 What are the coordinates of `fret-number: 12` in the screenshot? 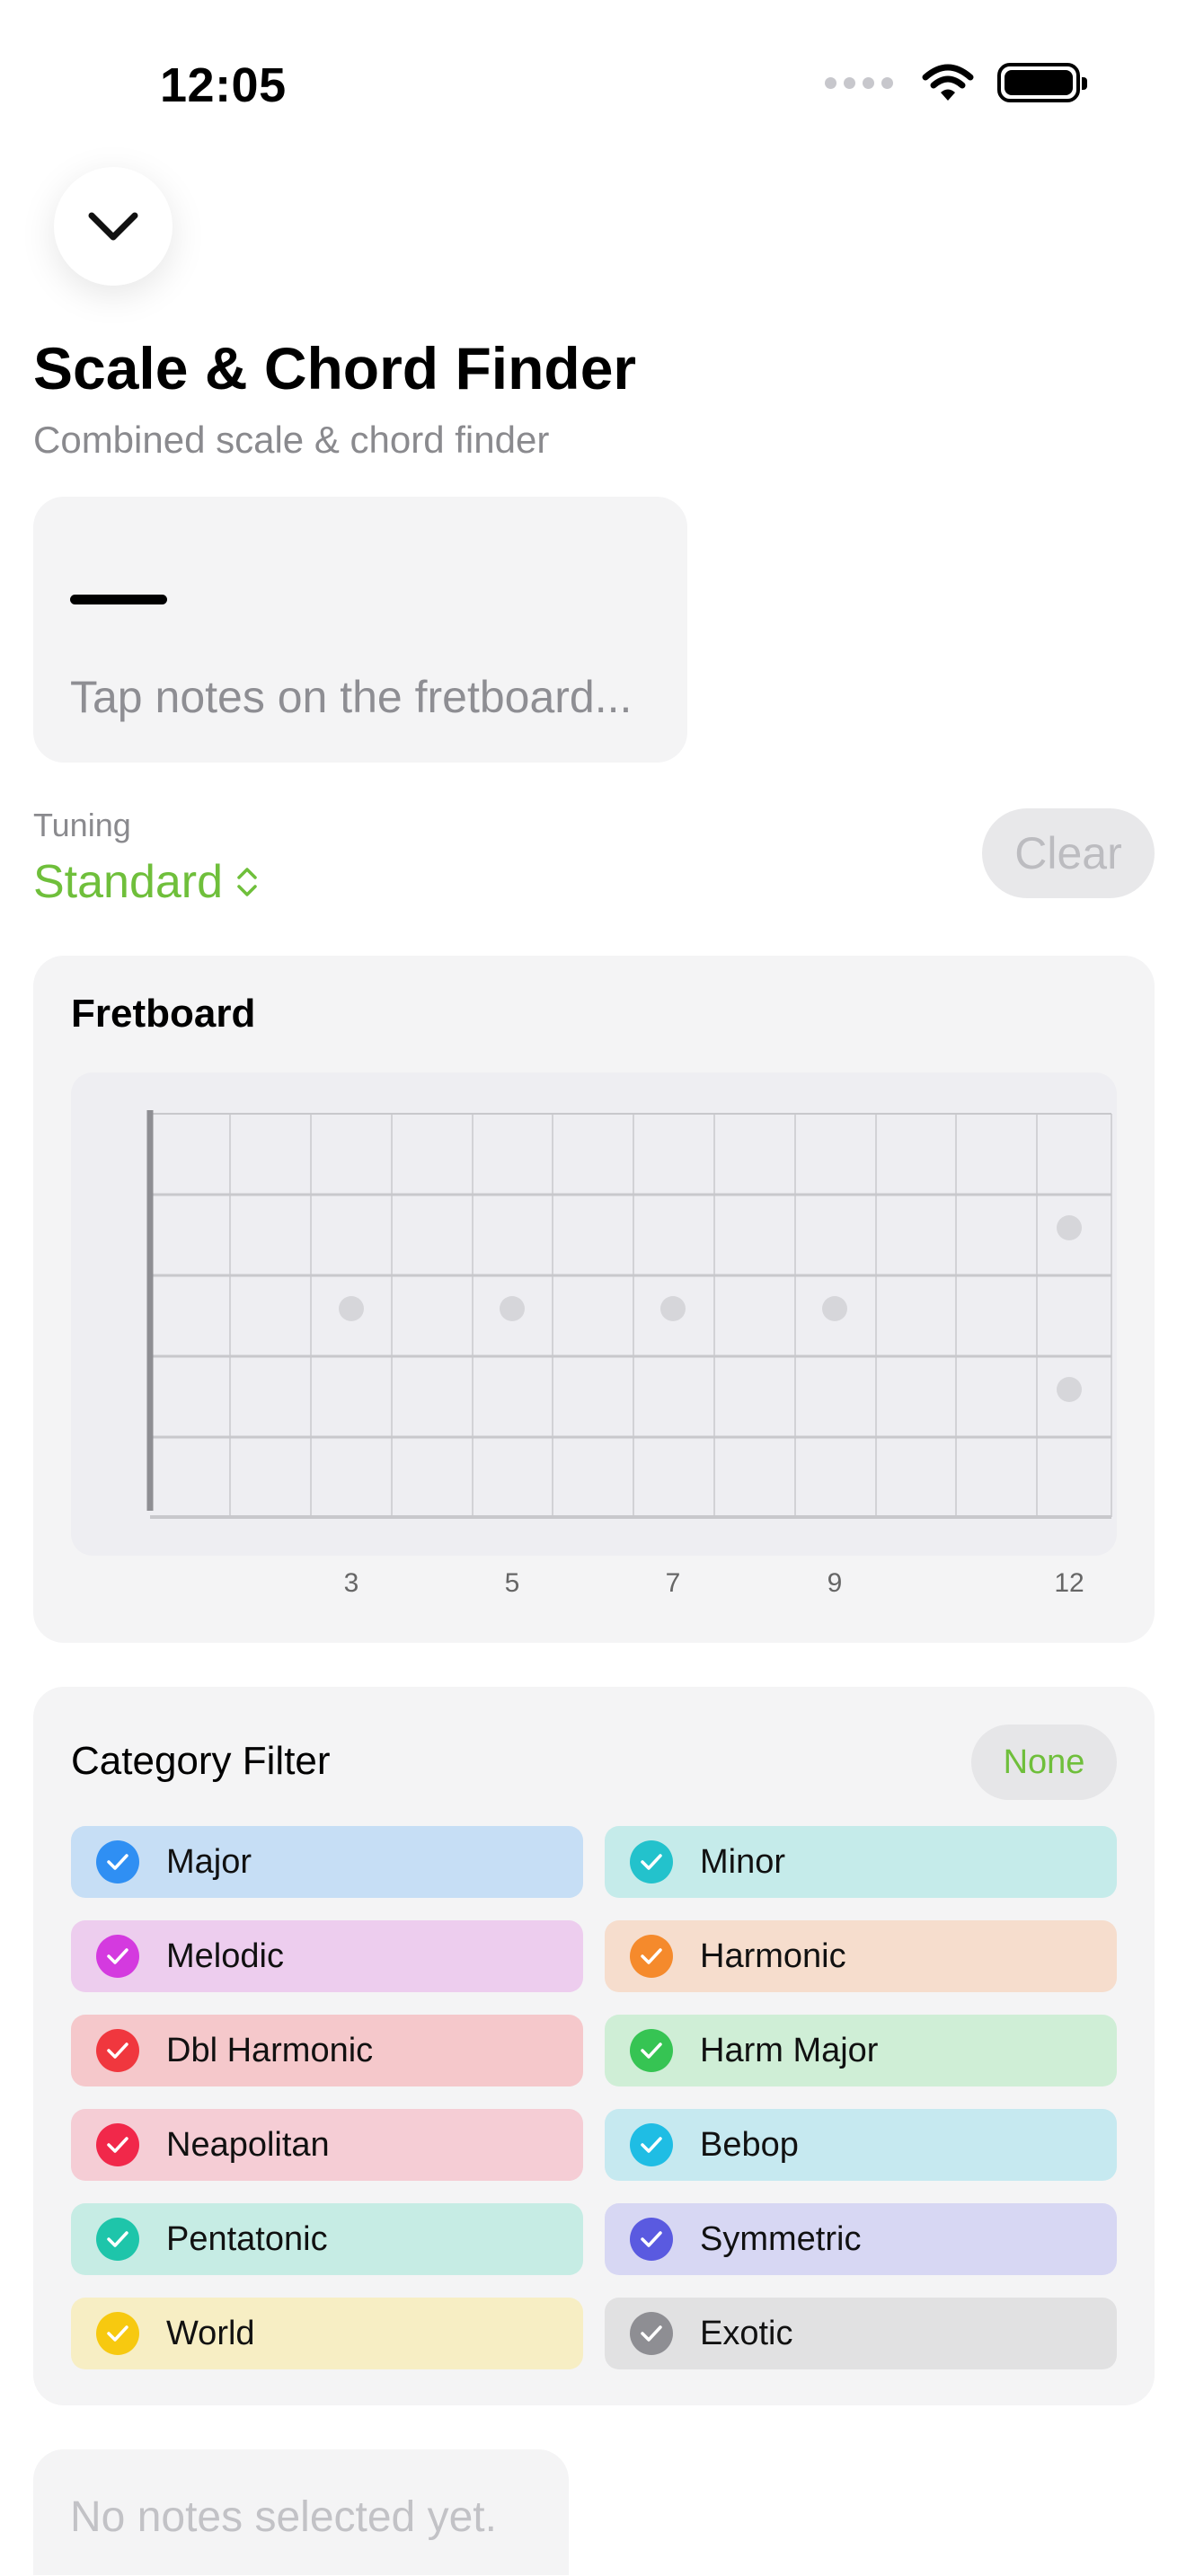 It's located at (1069, 1583).